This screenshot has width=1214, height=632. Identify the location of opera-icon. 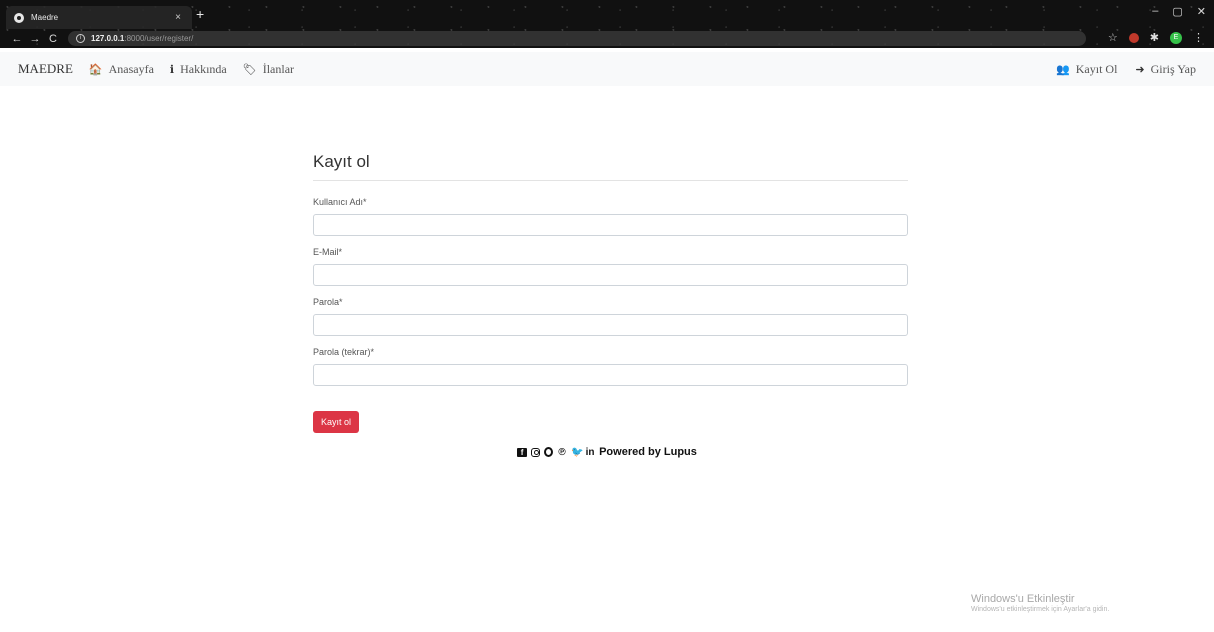
(549, 452).